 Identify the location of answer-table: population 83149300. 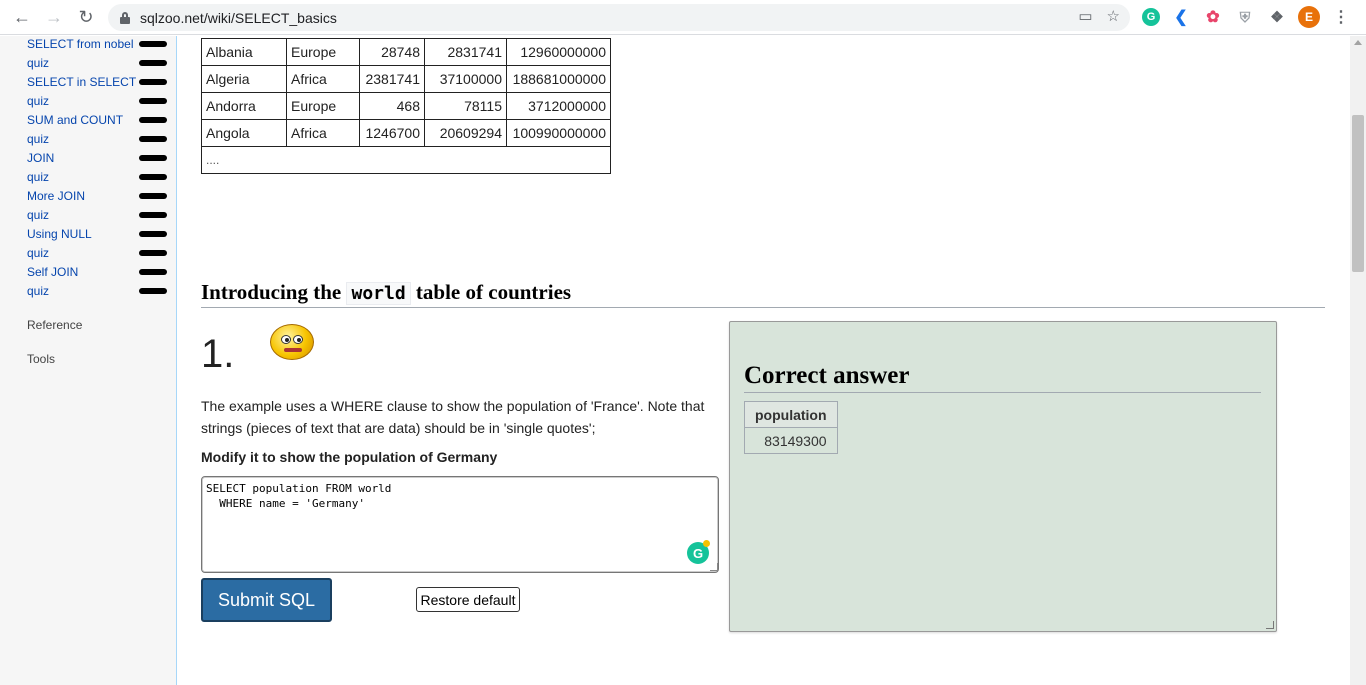
(791, 427).